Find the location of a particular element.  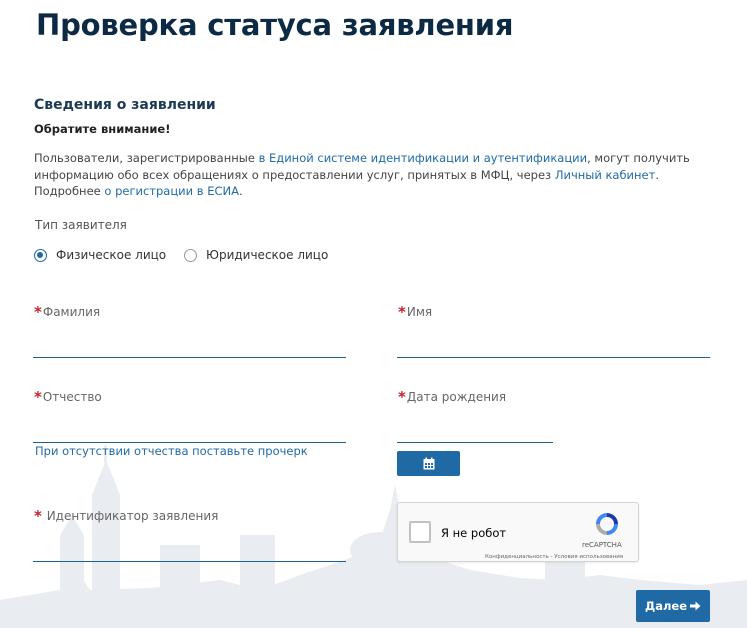

application-id-input is located at coordinates (189, 550).